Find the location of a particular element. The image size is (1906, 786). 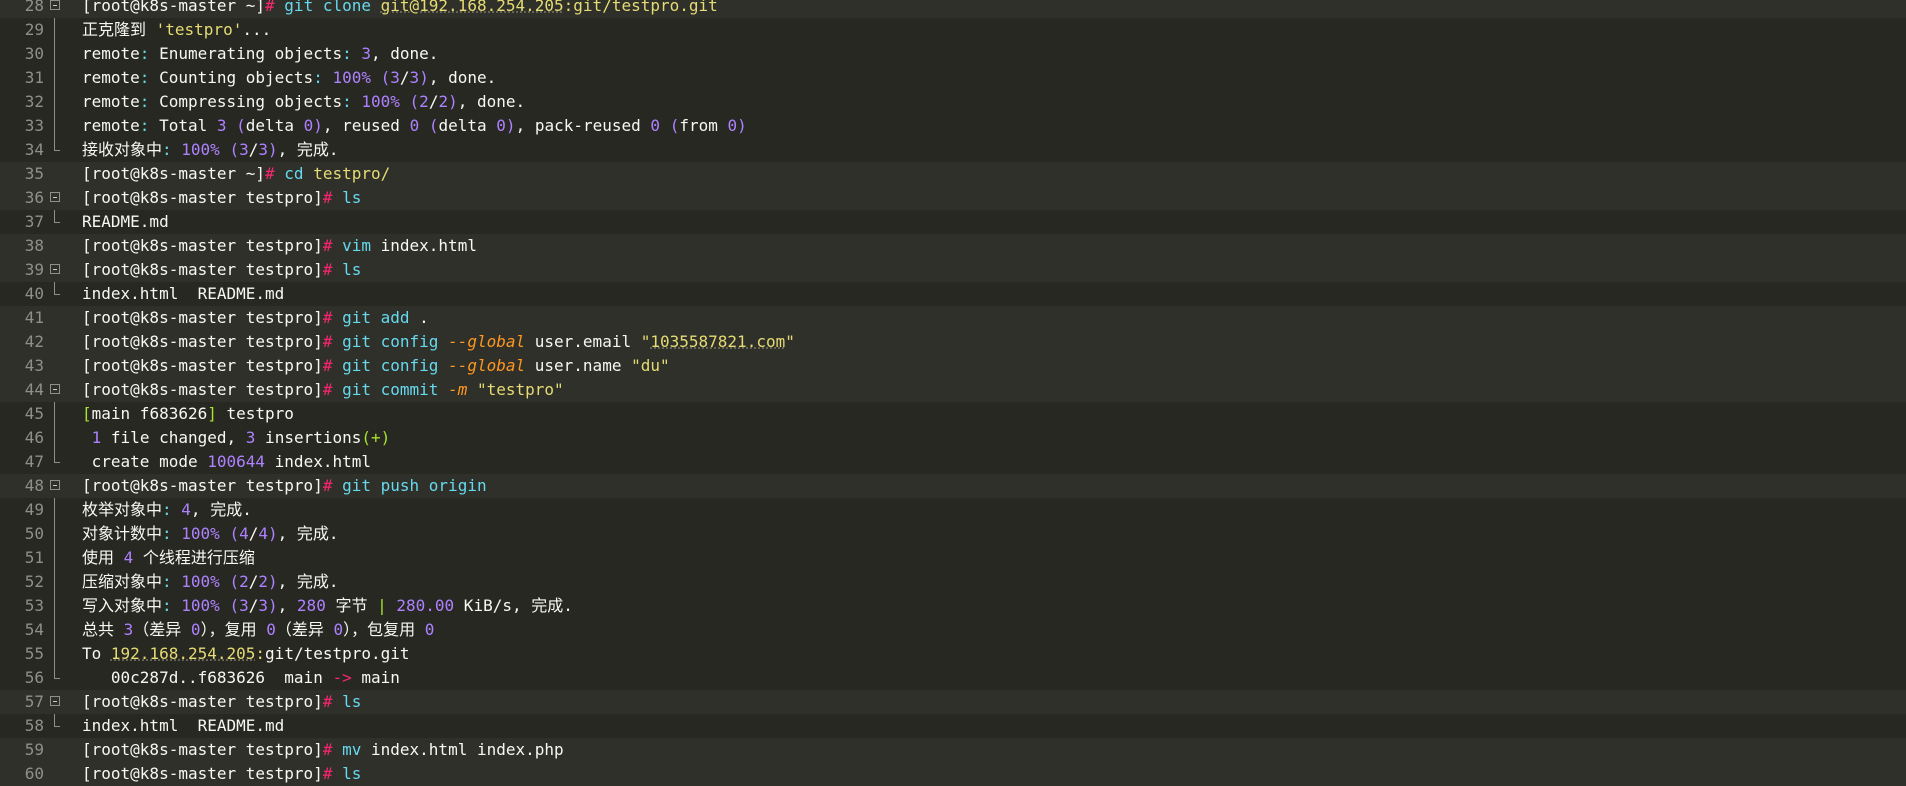

token-txt: user.name is located at coordinates (578, 365).